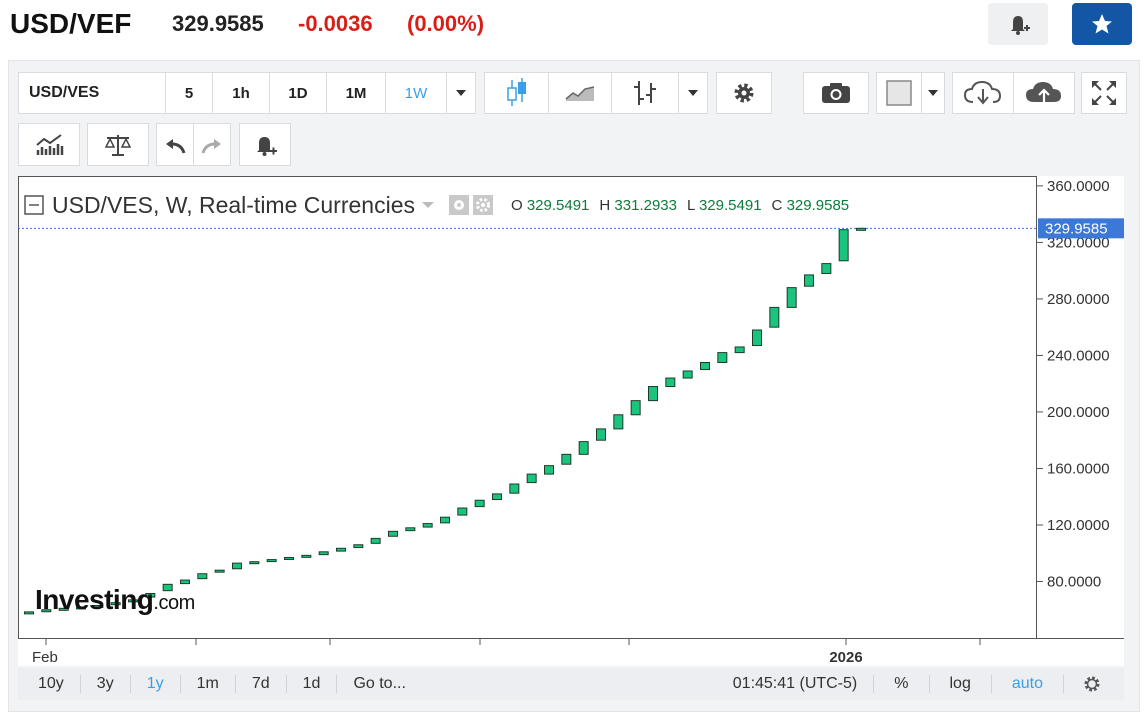 Image resolution: width=1148 pixels, height=717 pixels. What do you see at coordinates (902, 684) in the screenshot?
I see `percent-scale-toggle: %` at bounding box center [902, 684].